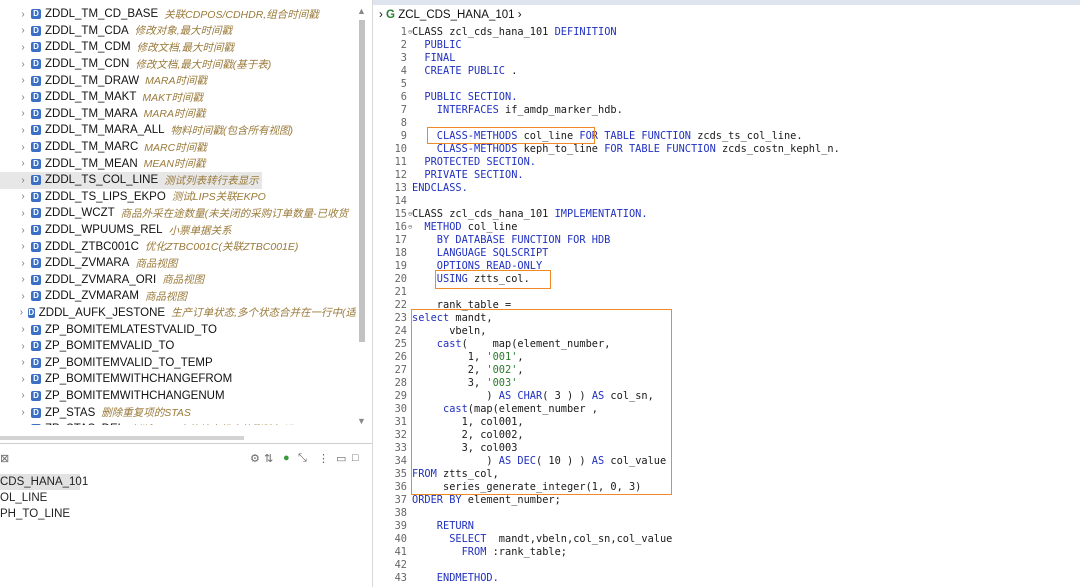 This screenshot has height=587, width=1080. Describe the element at coordinates (726, 513) in the screenshot. I see `code-line: 38` at that location.